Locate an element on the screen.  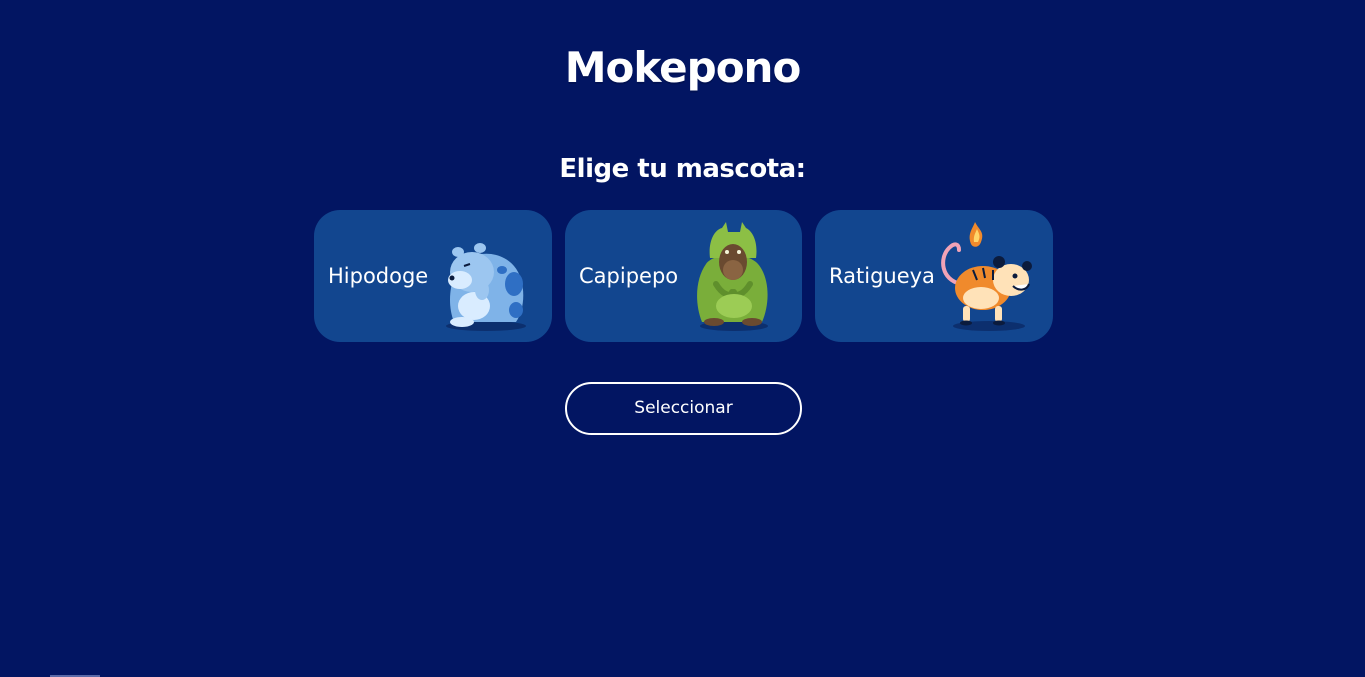
pet-label-ratigueya: Ratigueya is located at coordinates (882, 276).